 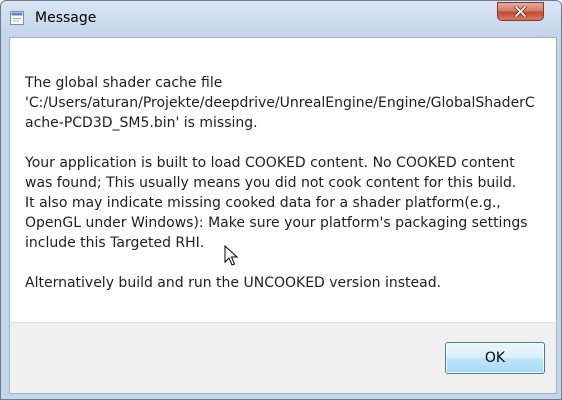 I want to click on title-bar: Message, so click(x=281, y=19).